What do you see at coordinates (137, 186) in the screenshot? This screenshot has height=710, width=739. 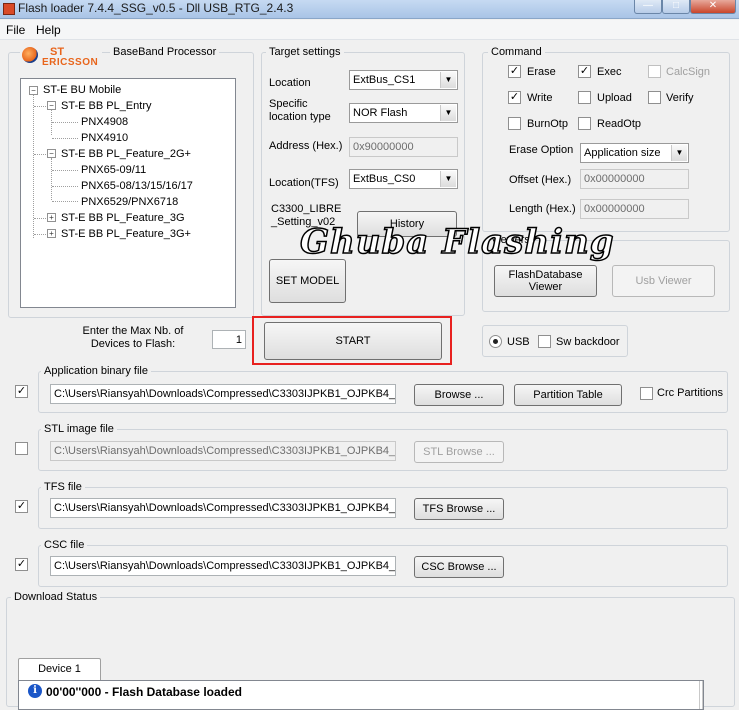 I see `tree-node: PNX65-08/13/15/16/17` at bounding box center [137, 186].